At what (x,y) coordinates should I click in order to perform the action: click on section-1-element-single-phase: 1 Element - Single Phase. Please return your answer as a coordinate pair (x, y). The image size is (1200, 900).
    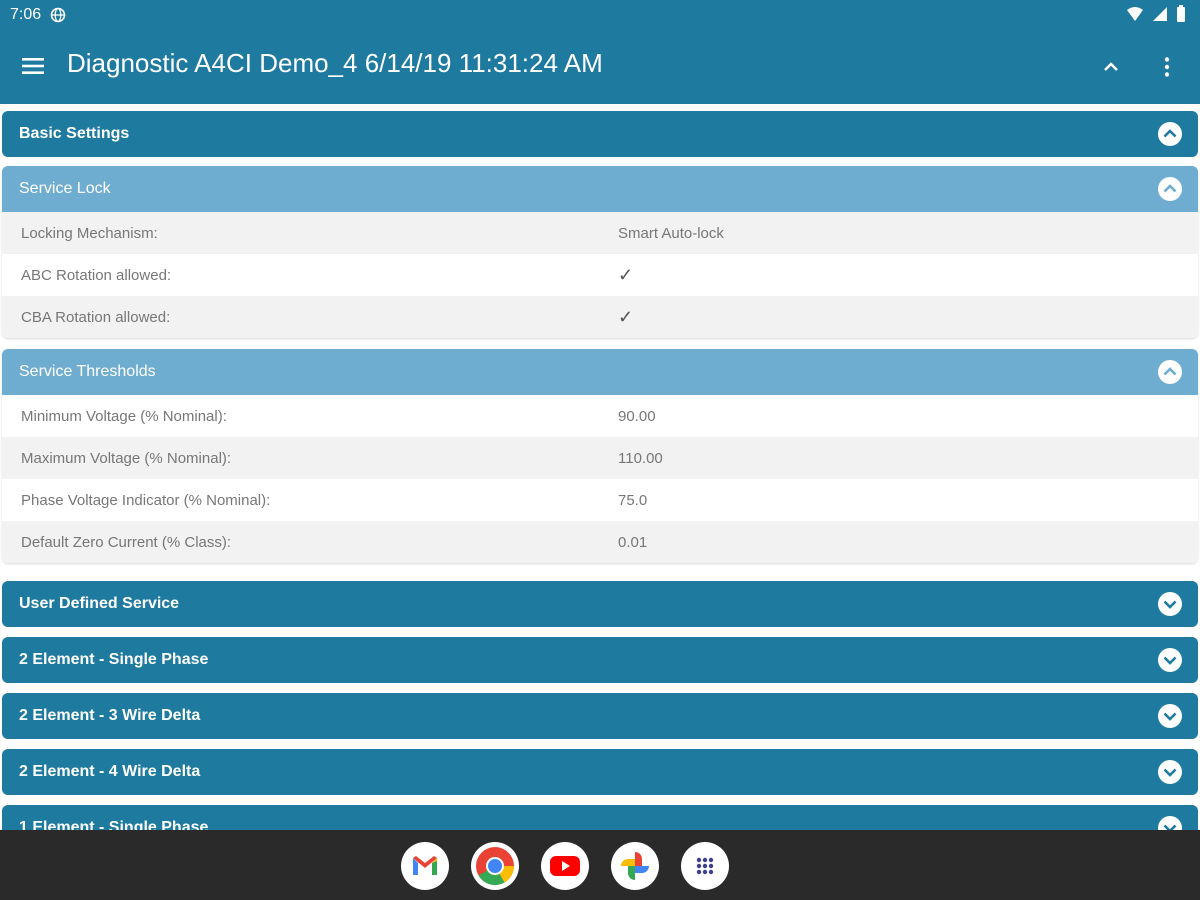
    Looking at the image, I should click on (600, 817).